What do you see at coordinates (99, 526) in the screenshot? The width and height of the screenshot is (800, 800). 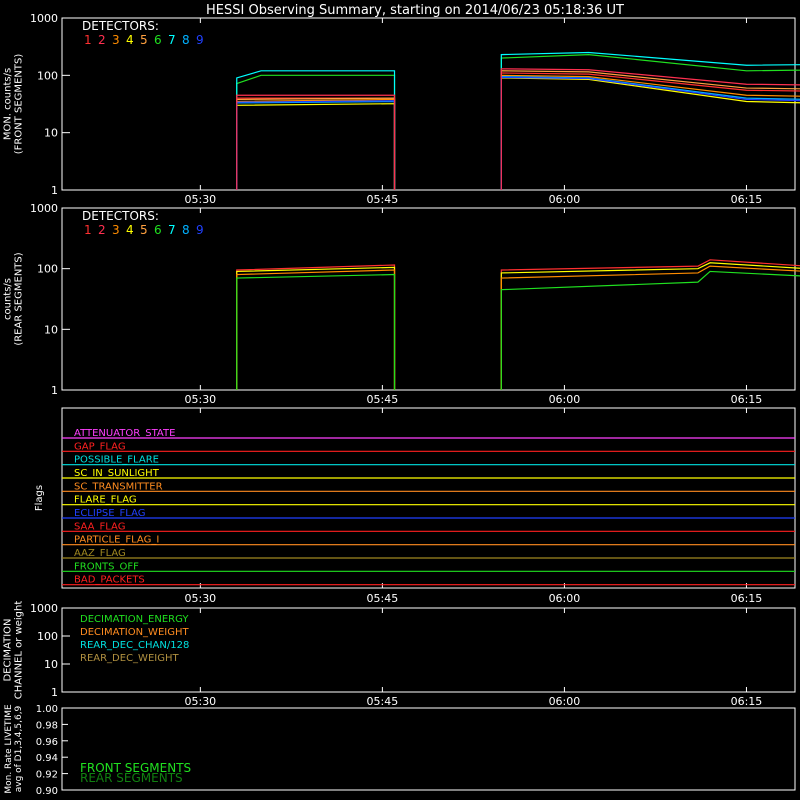 I see `flag-label: SAA_FLAG` at bounding box center [99, 526].